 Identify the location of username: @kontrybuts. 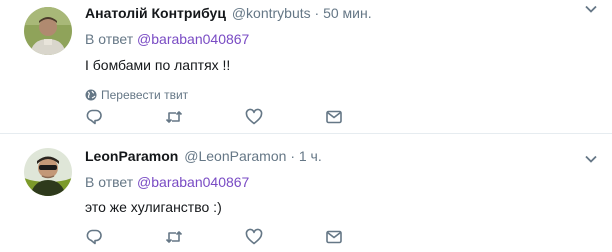
(271, 13).